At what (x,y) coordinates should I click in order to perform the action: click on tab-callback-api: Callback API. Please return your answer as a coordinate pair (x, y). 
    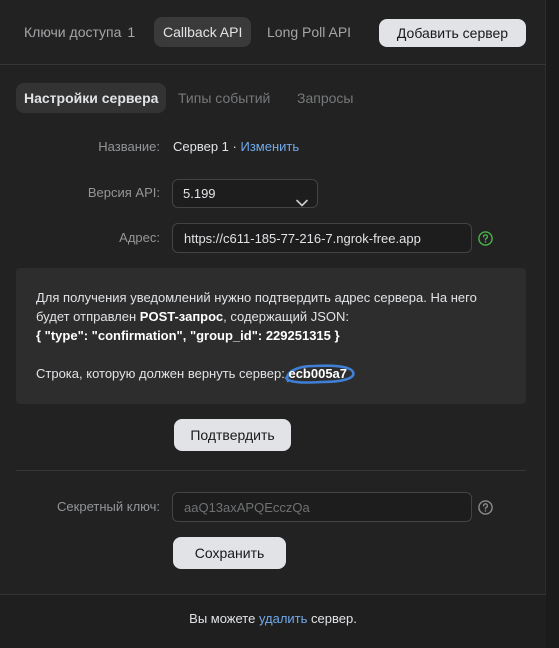
    Looking at the image, I should click on (203, 32).